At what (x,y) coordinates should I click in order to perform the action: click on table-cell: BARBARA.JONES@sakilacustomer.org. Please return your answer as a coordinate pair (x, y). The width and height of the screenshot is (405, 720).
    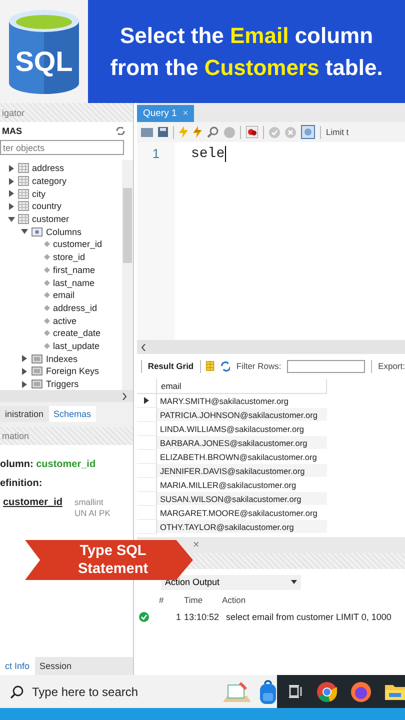
    Looking at the image, I should click on (242, 442).